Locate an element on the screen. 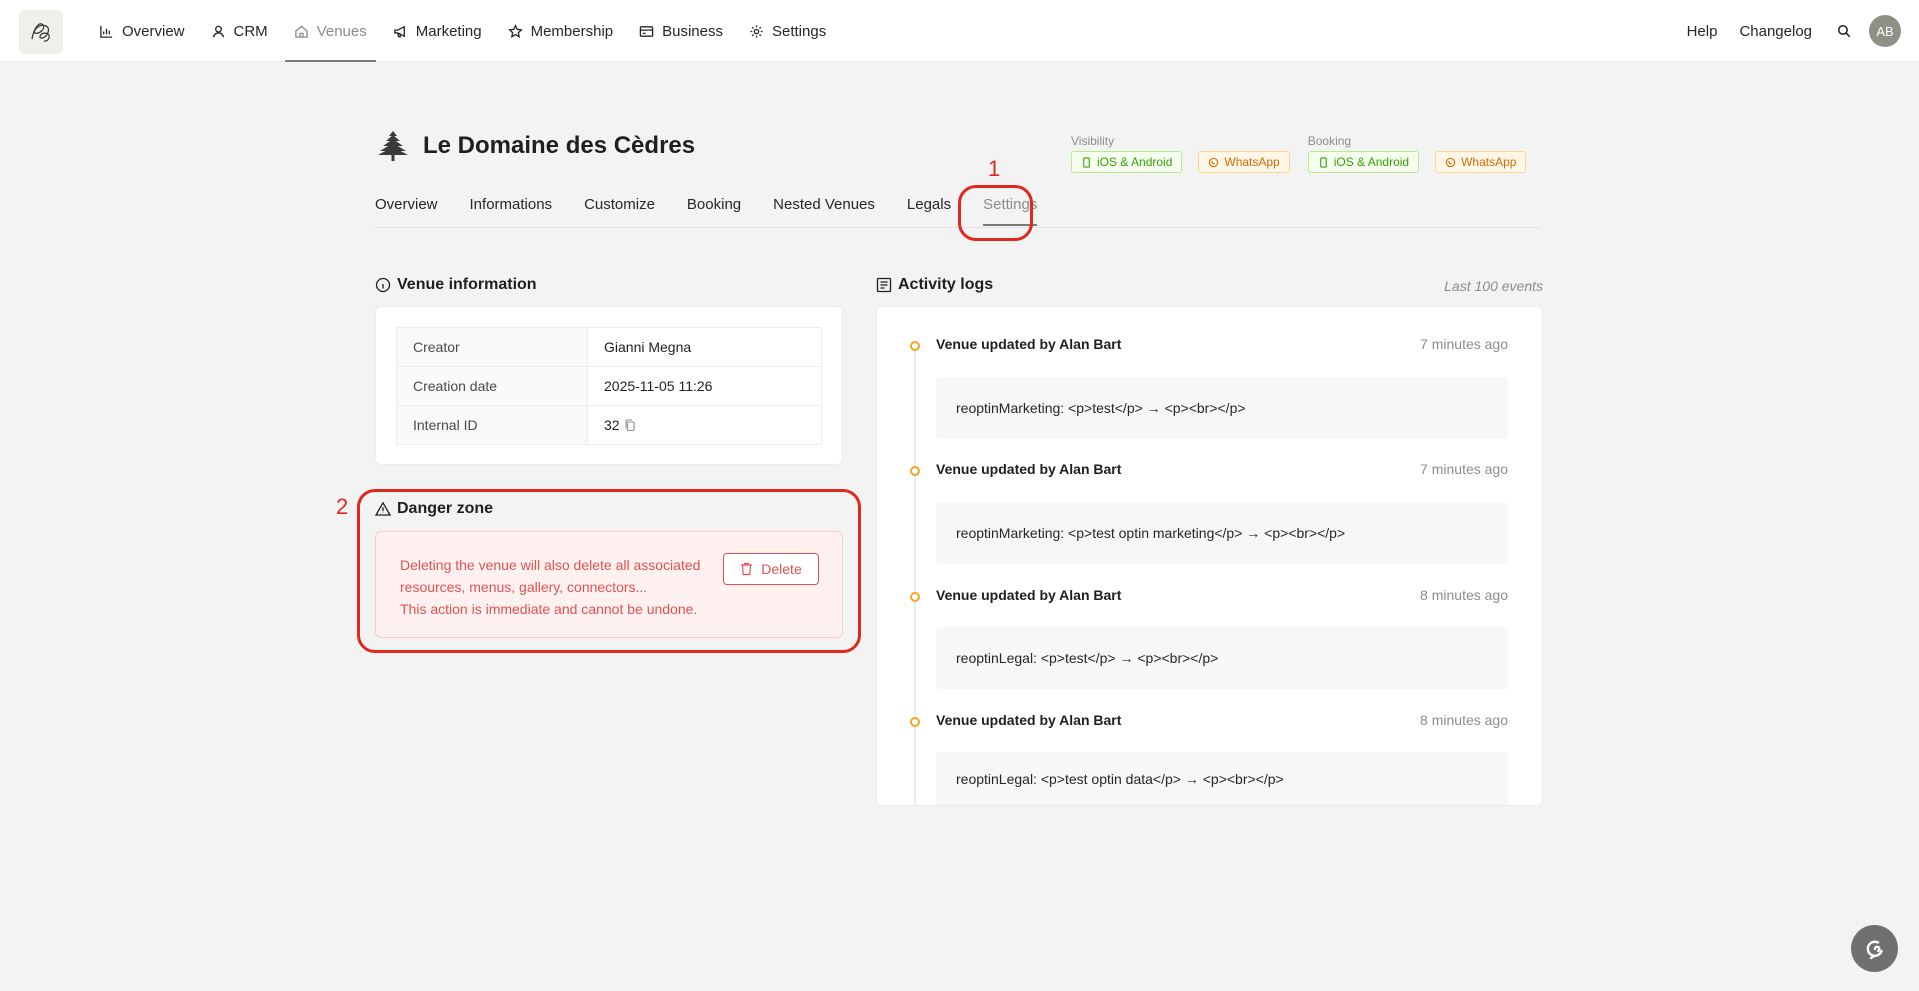  row-key: Creator is located at coordinates (492, 347).